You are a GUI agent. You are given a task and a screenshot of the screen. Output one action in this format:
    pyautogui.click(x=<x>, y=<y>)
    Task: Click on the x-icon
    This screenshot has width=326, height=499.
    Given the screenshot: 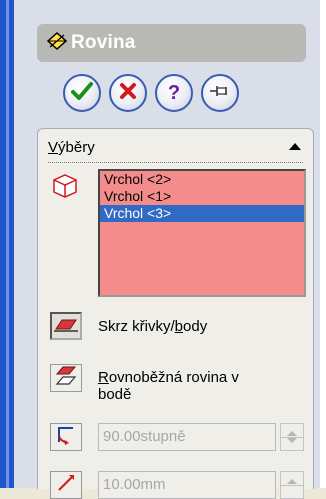 What is the action you would take?
    pyautogui.click(x=128, y=93)
    